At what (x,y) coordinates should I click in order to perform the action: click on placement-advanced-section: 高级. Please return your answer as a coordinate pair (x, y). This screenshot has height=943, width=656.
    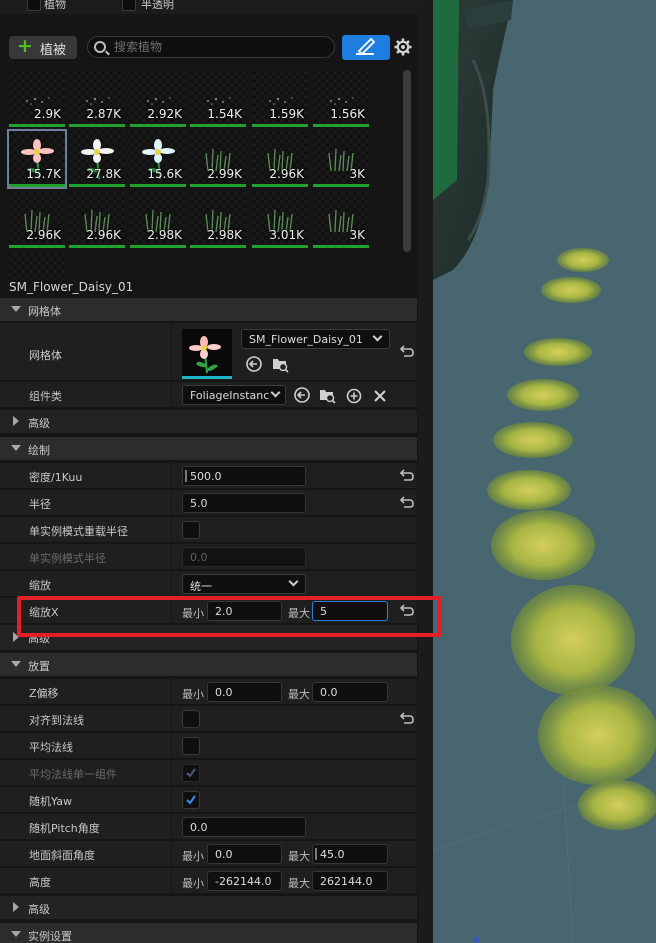
    Looking at the image, I should click on (208, 908).